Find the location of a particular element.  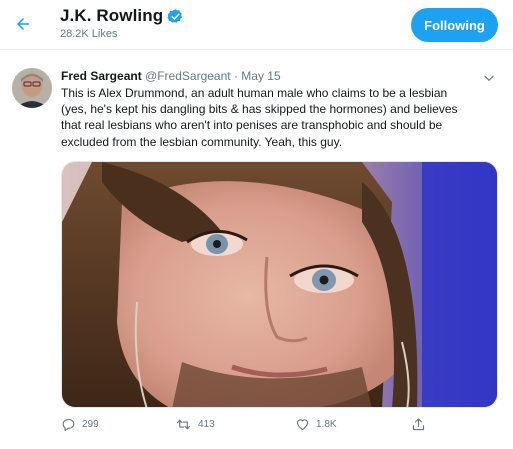

share-icon is located at coordinates (418, 424).